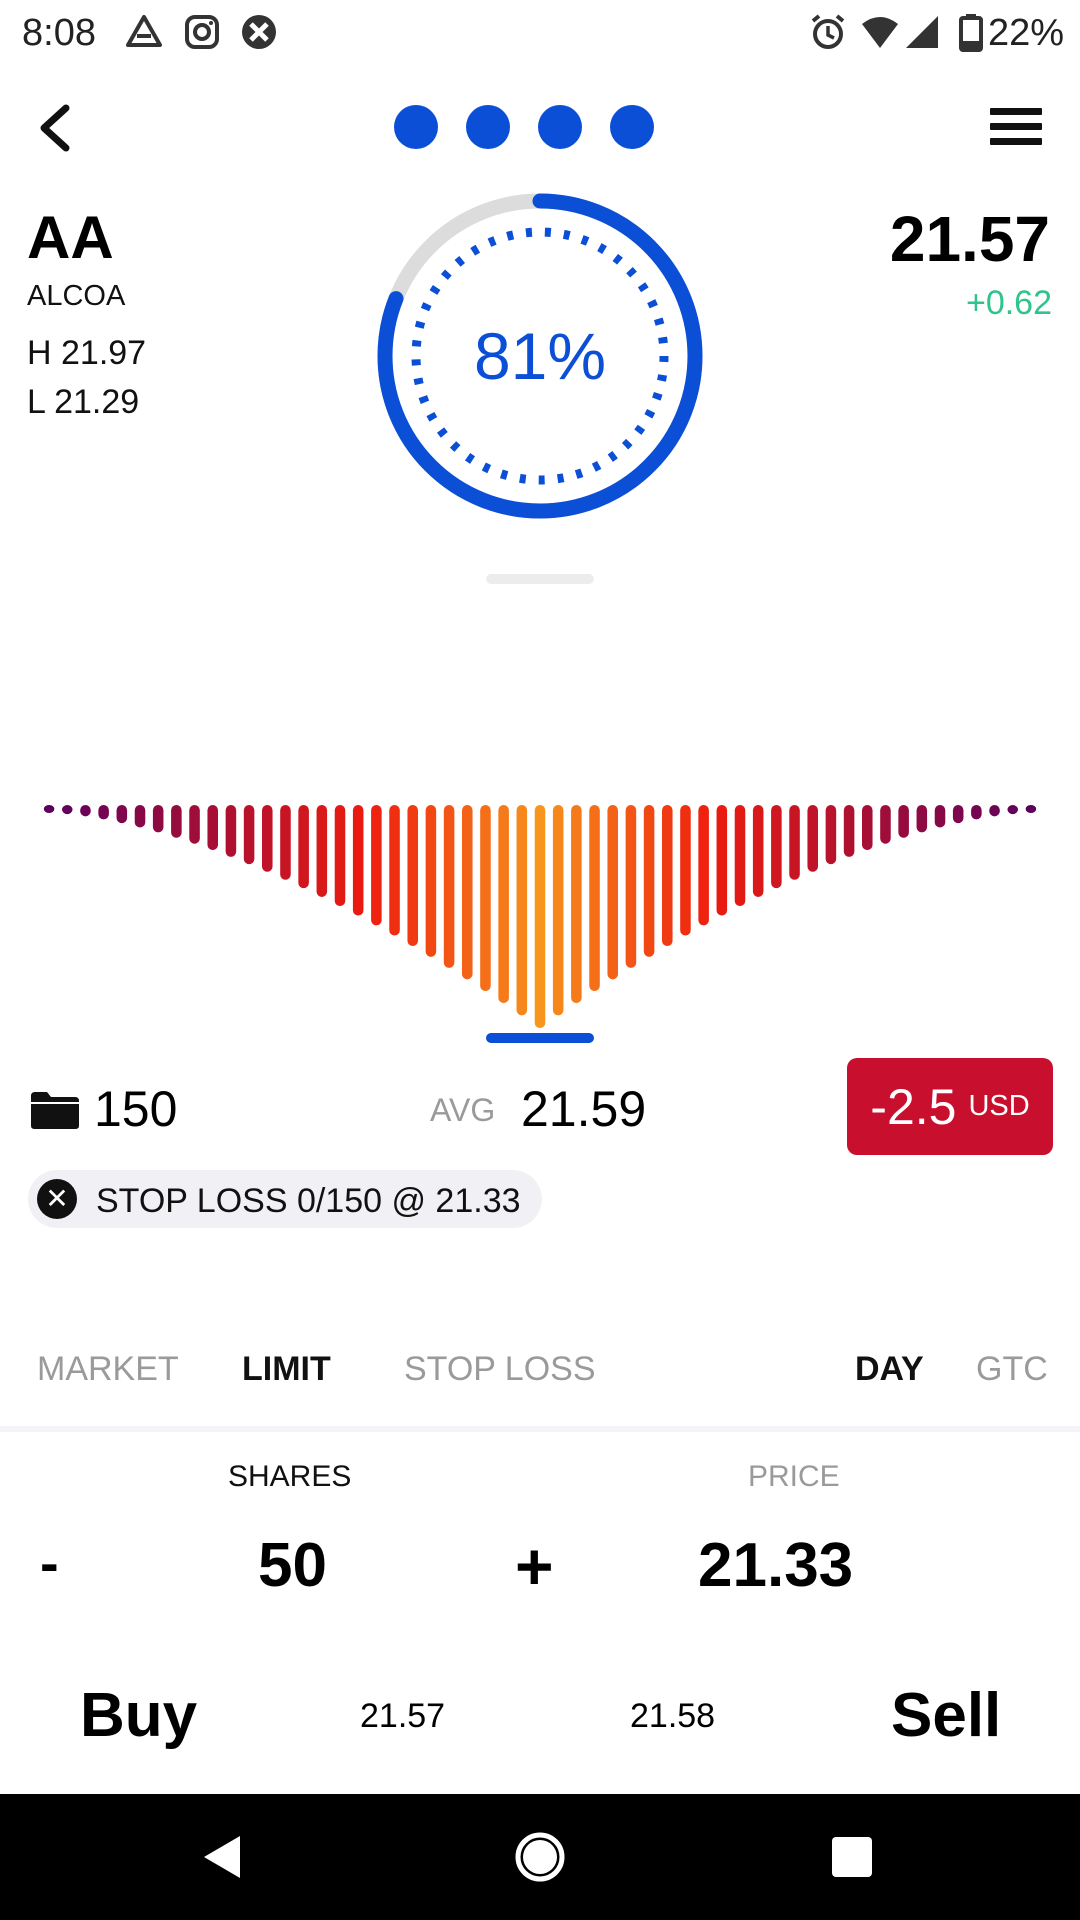 The image size is (1080, 1920). Describe the element at coordinates (971, 33) in the screenshot. I see `battery-icon` at that location.